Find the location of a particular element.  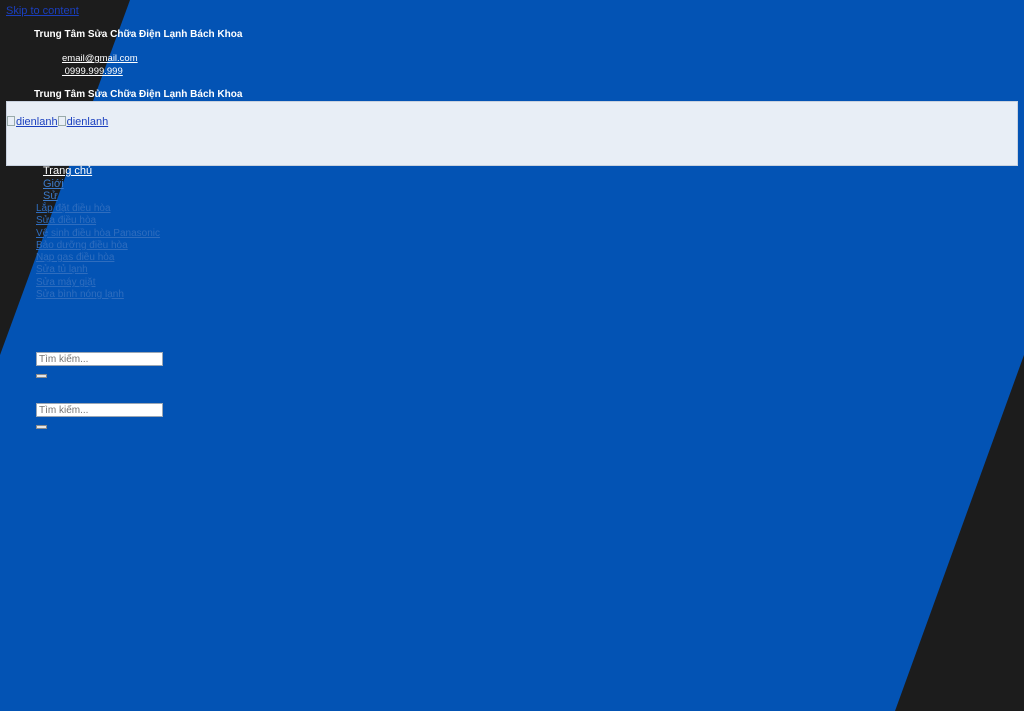

submenu-link: Sửa điều hòa is located at coordinates (66, 220).